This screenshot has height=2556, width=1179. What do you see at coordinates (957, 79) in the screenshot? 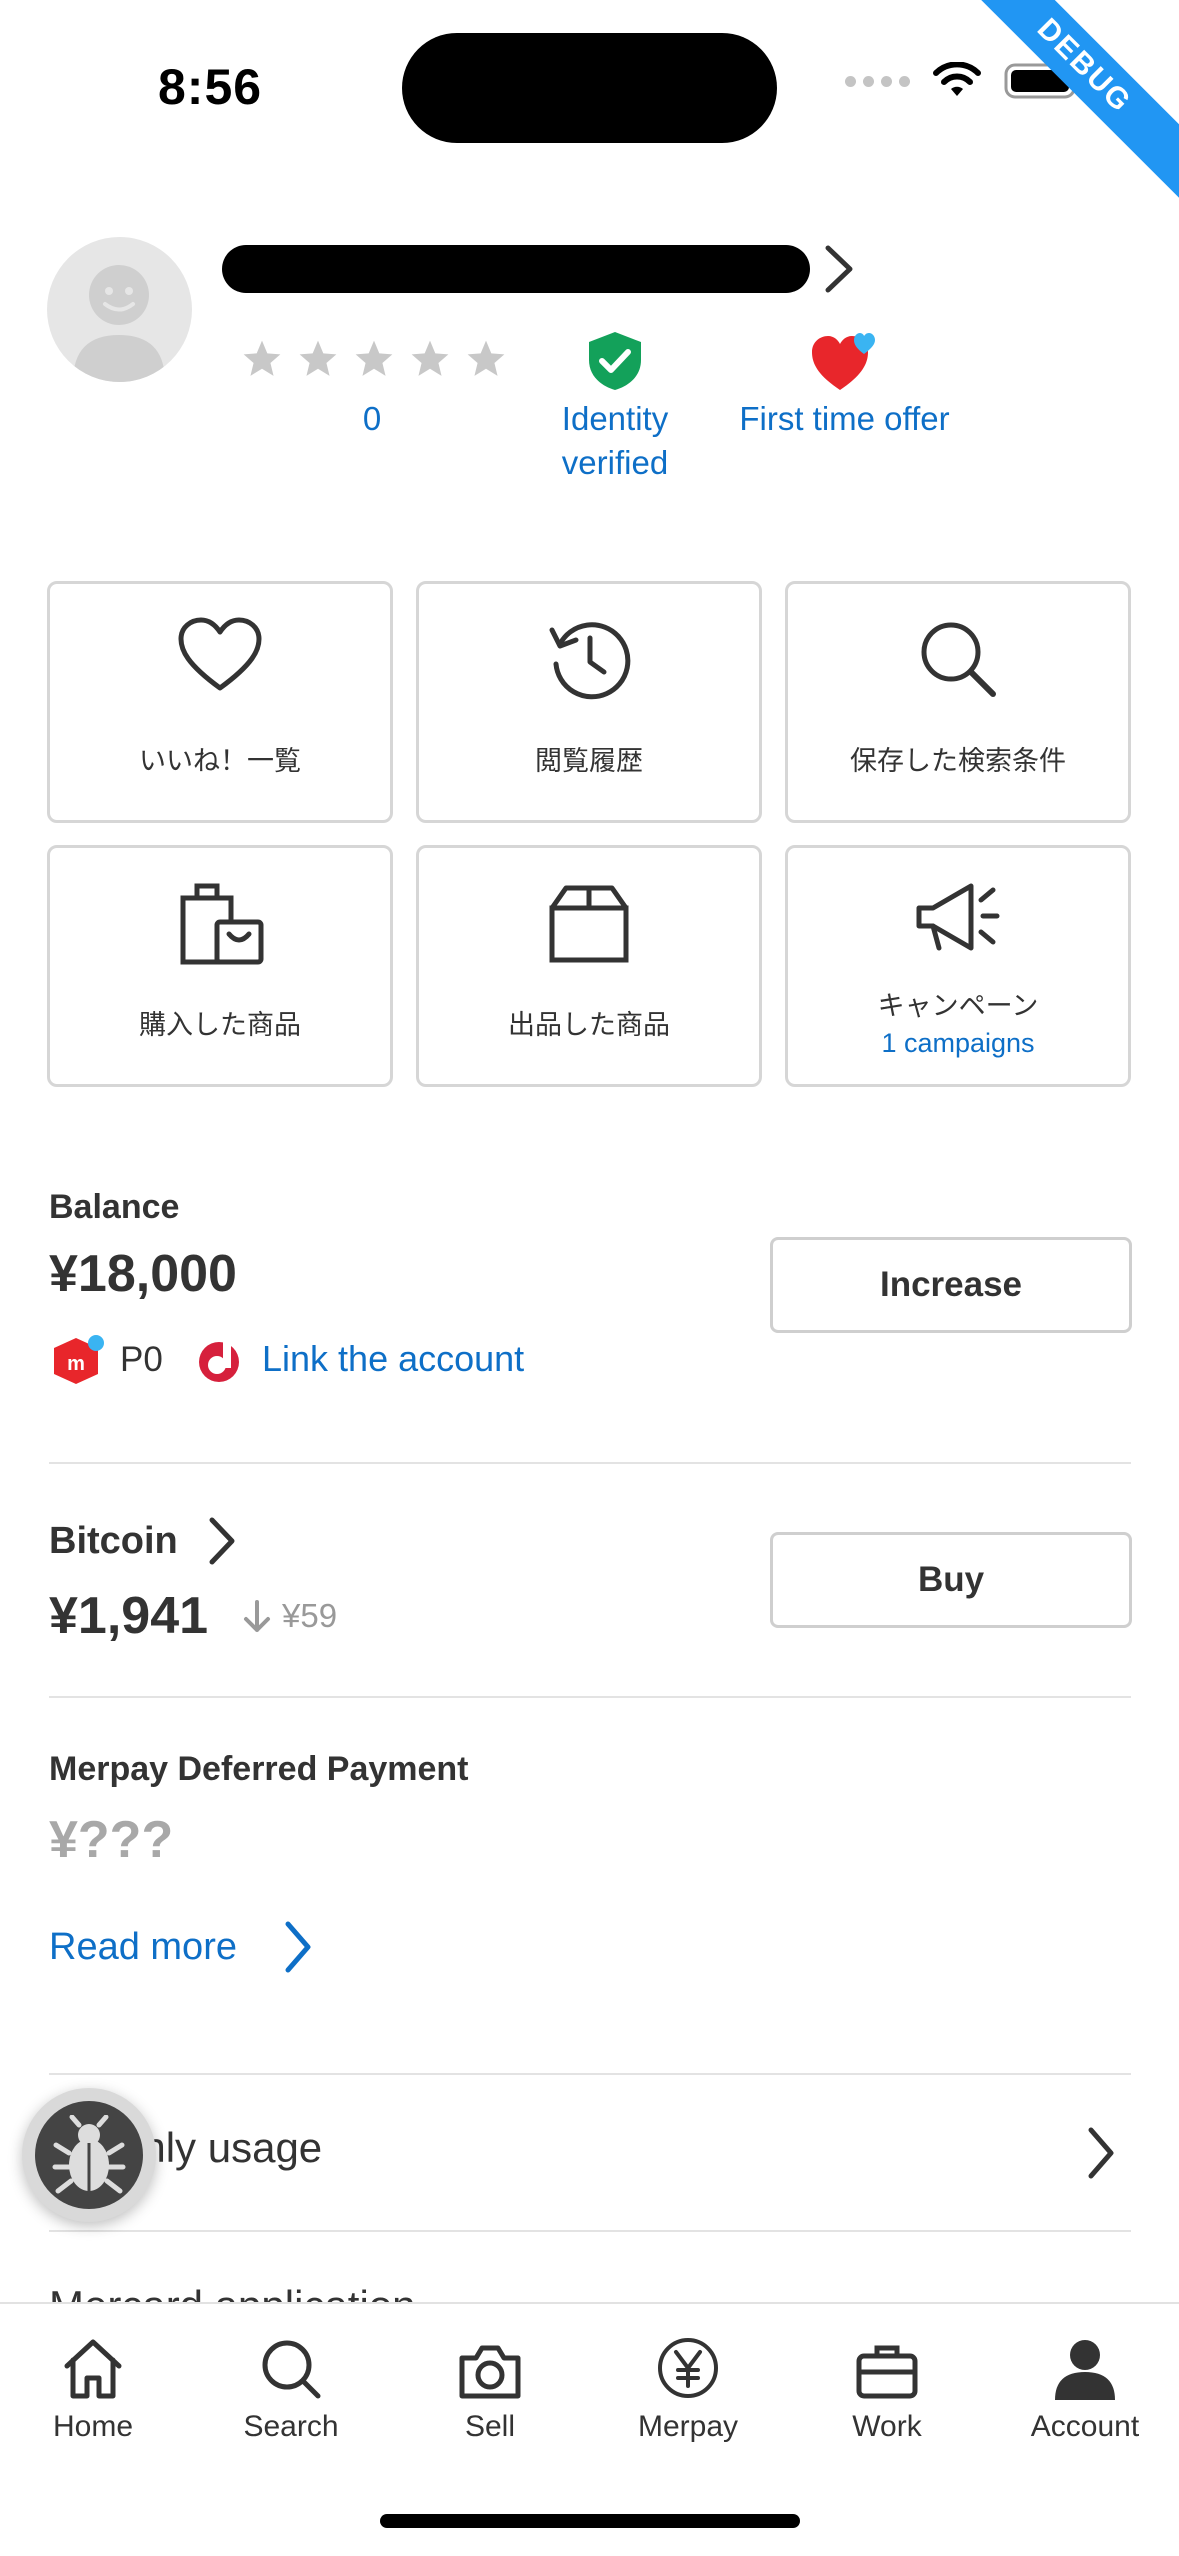
I see `wifi-icon` at bounding box center [957, 79].